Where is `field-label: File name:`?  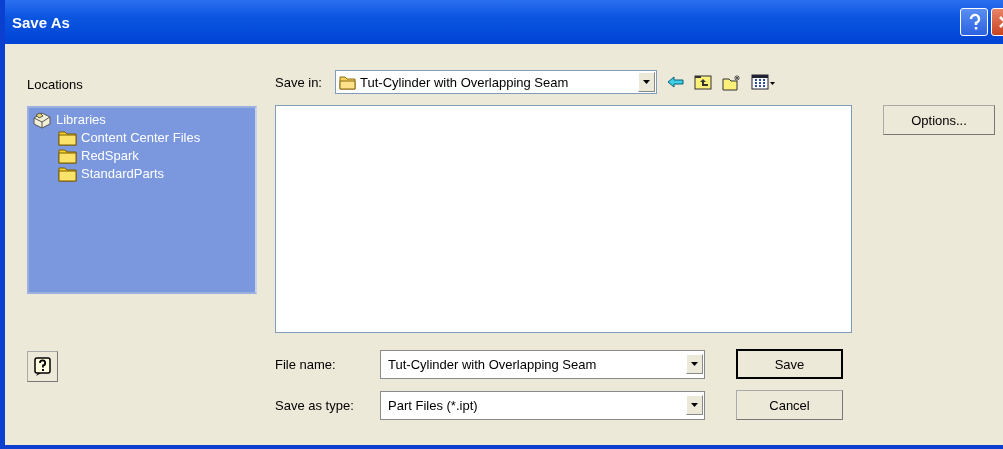 field-label: File name: is located at coordinates (306, 364).